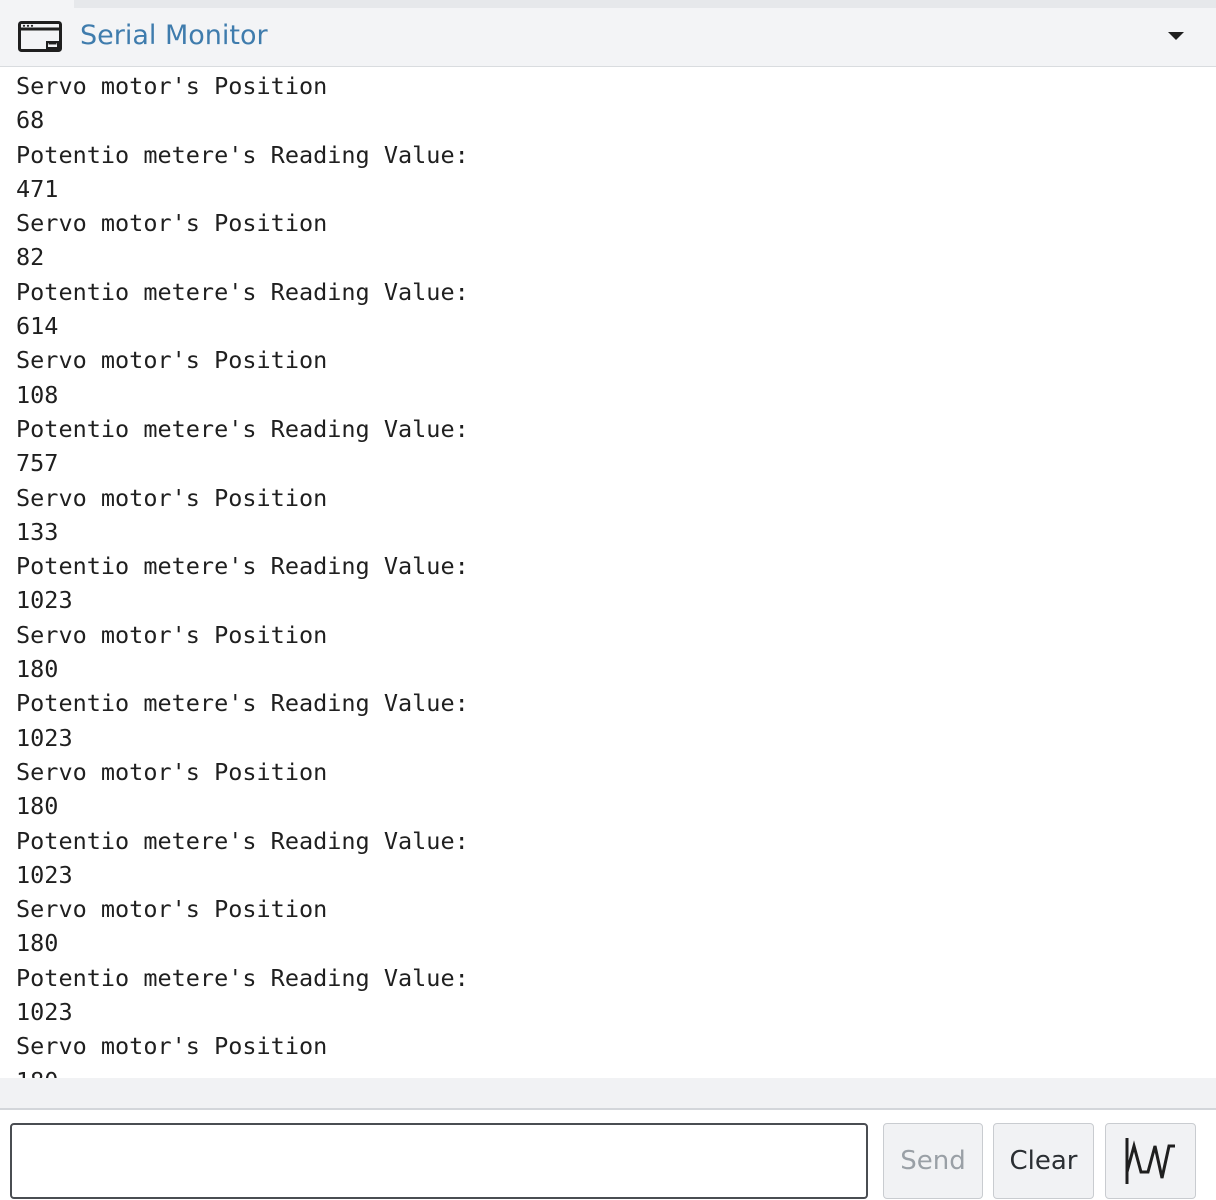 The width and height of the screenshot is (1216, 1200). What do you see at coordinates (30, 120) in the screenshot?
I see `output-line: 68` at bounding box center [30, 120].